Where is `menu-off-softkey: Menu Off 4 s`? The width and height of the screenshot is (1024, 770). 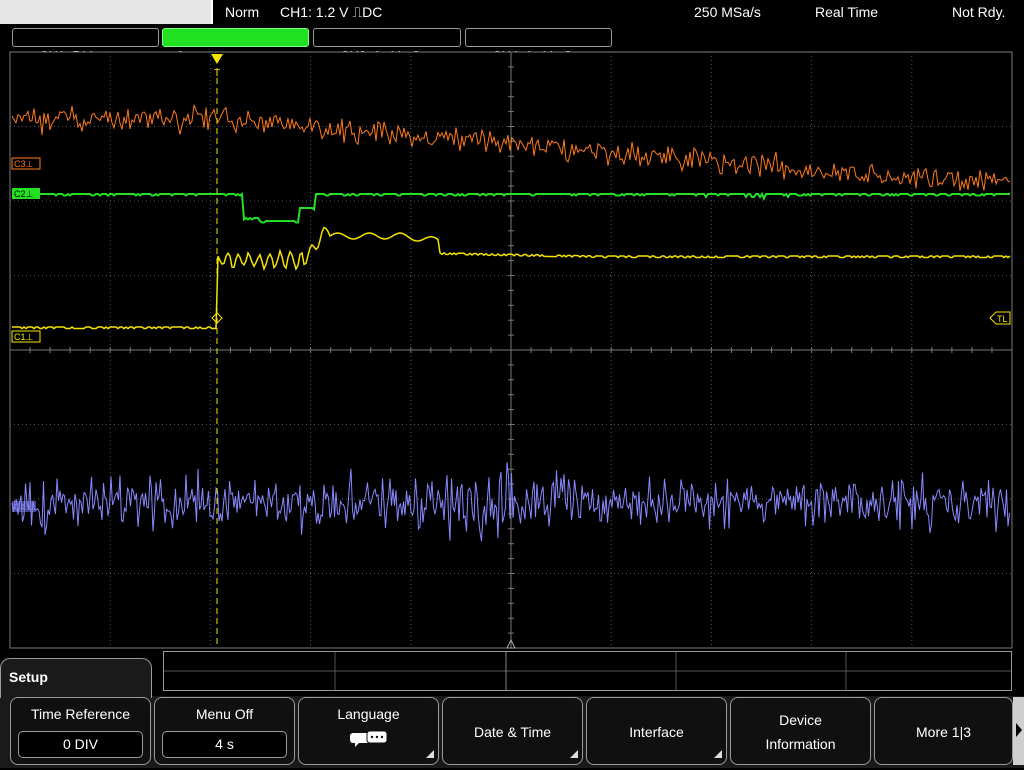
menu-off-softkey: Menu Off 4 s is located at coordinates (224, 731).